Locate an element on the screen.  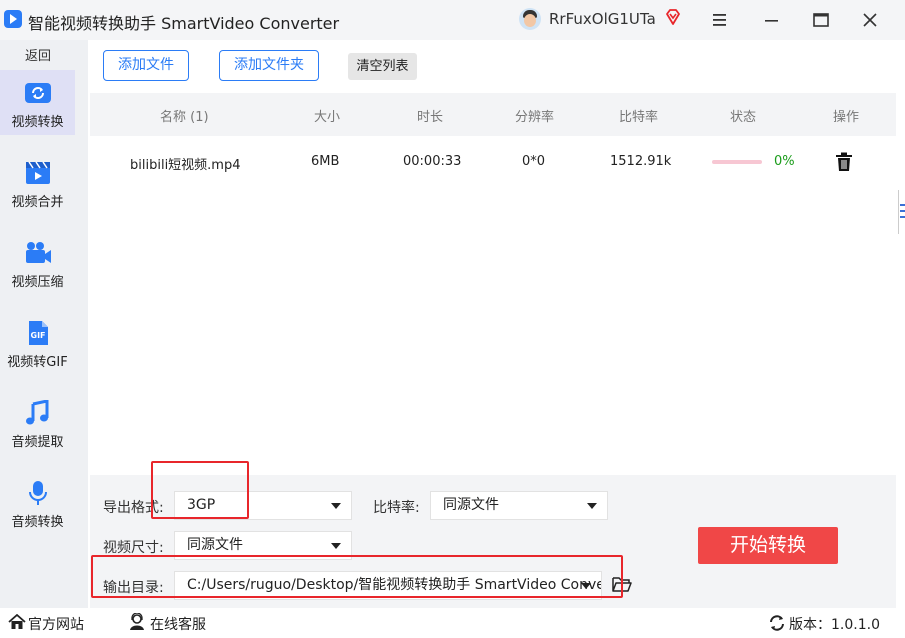
sidebar-item-label: 视频压缩 is located at coordinates (37, 282).